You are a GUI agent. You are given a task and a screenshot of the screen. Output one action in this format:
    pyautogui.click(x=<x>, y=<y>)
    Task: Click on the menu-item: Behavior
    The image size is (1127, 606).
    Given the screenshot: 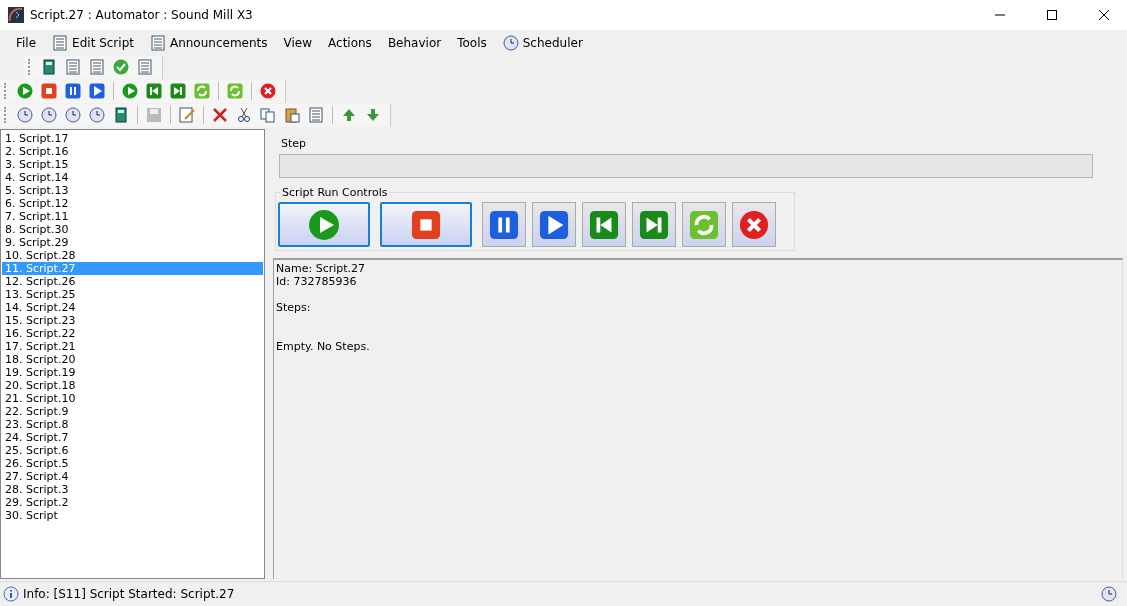 What is the action you would take?
    pyautogui.click(x=414, y=42)
    